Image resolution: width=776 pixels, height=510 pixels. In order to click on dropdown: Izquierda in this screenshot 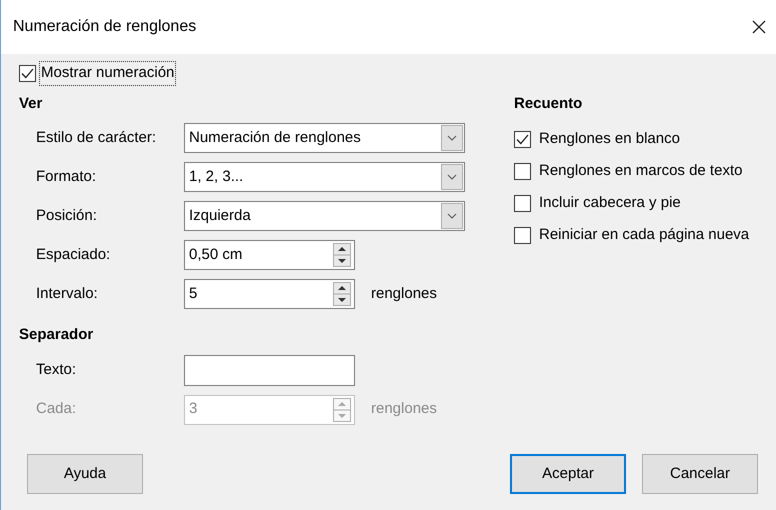, I will do `click(324, 216)`.